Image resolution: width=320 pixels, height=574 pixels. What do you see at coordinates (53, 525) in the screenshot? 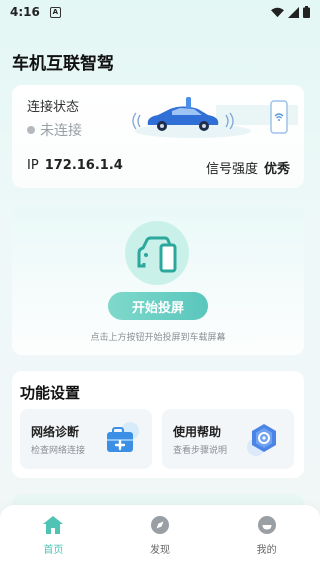
I see `home-icon` at bounding box center [53, 525].